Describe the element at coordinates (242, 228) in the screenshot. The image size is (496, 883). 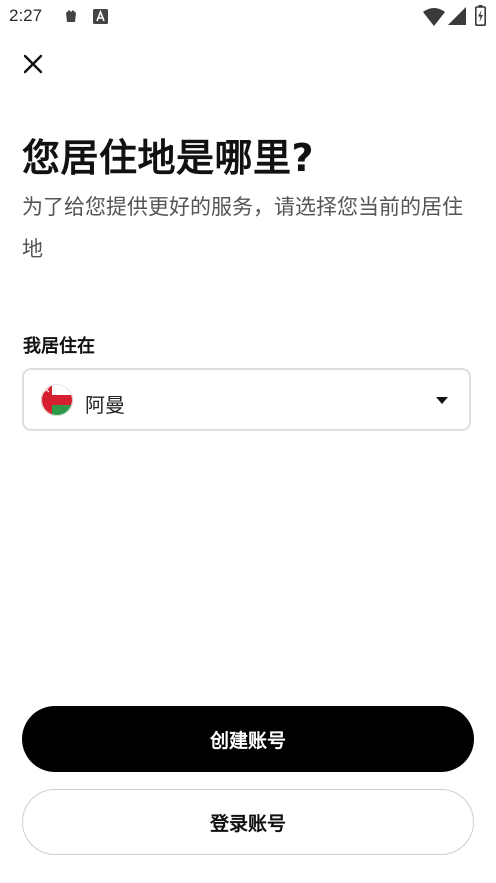
I see `page-subtitle: 为了给您提供更好的服务，请选择您当前的居住地` at that location.